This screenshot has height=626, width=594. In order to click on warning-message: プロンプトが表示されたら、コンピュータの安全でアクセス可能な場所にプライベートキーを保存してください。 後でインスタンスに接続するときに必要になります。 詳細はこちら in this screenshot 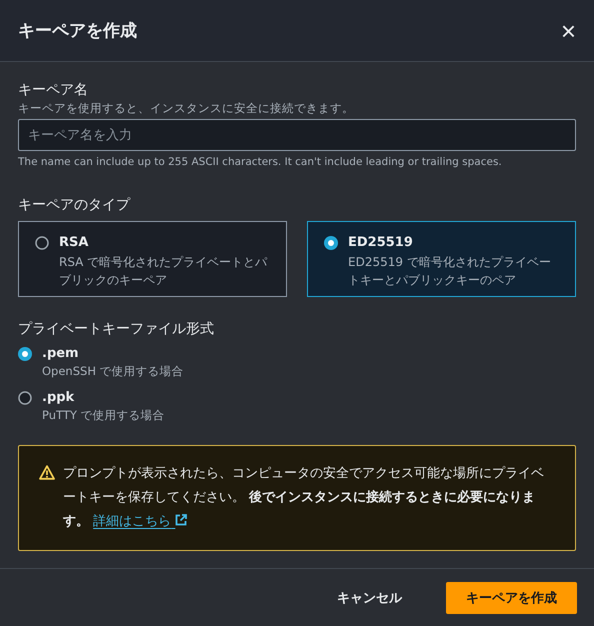, I will do `click(304, 498)`.